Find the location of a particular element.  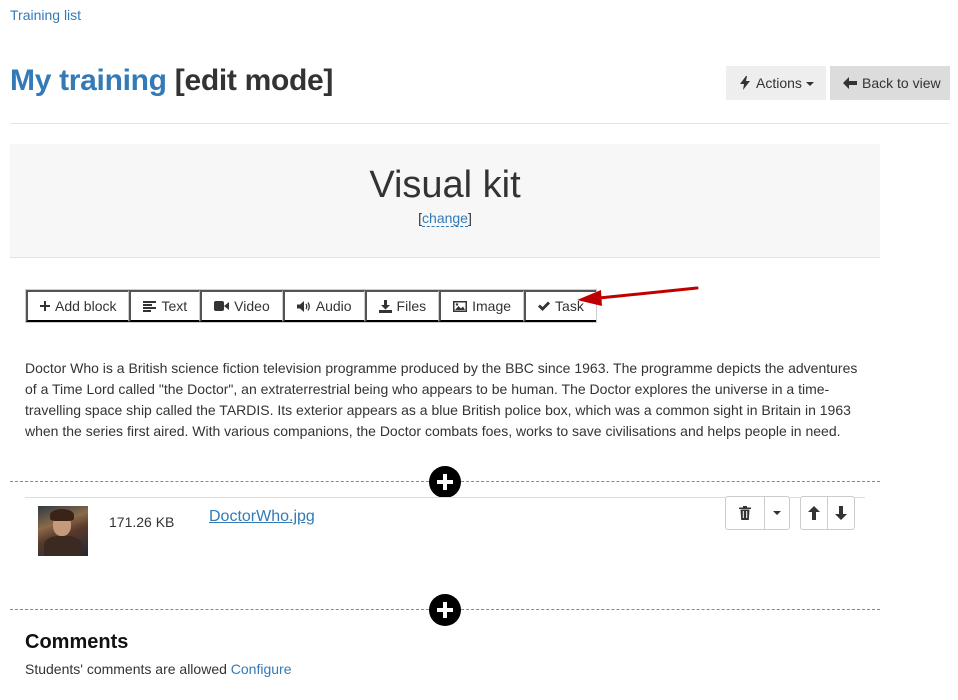

arrow-up-icon is located at coordinates (814, 513).